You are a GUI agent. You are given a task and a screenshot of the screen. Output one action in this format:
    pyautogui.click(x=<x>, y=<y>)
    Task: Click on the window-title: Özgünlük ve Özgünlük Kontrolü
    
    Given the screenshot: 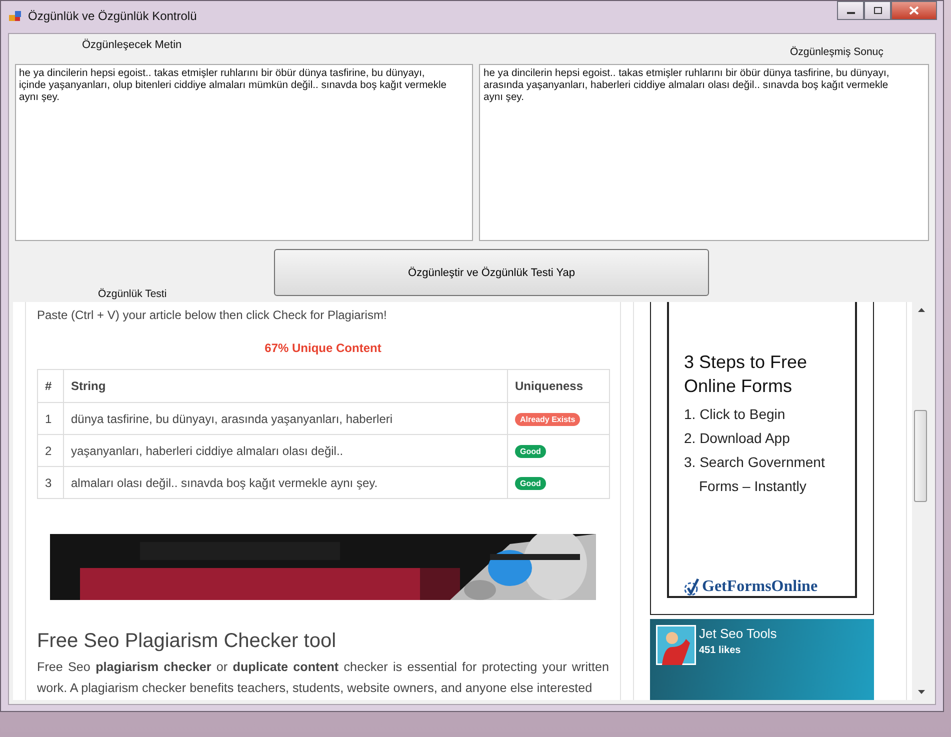 What is the action you would take?
    pyautogui.click(x=112, y=16)
    